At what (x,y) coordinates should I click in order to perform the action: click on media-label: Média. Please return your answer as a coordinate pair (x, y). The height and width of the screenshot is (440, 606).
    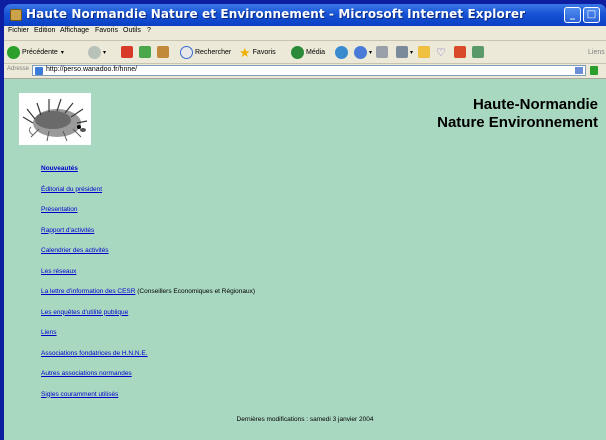
    Looking at the image, I should click on (316, 52).